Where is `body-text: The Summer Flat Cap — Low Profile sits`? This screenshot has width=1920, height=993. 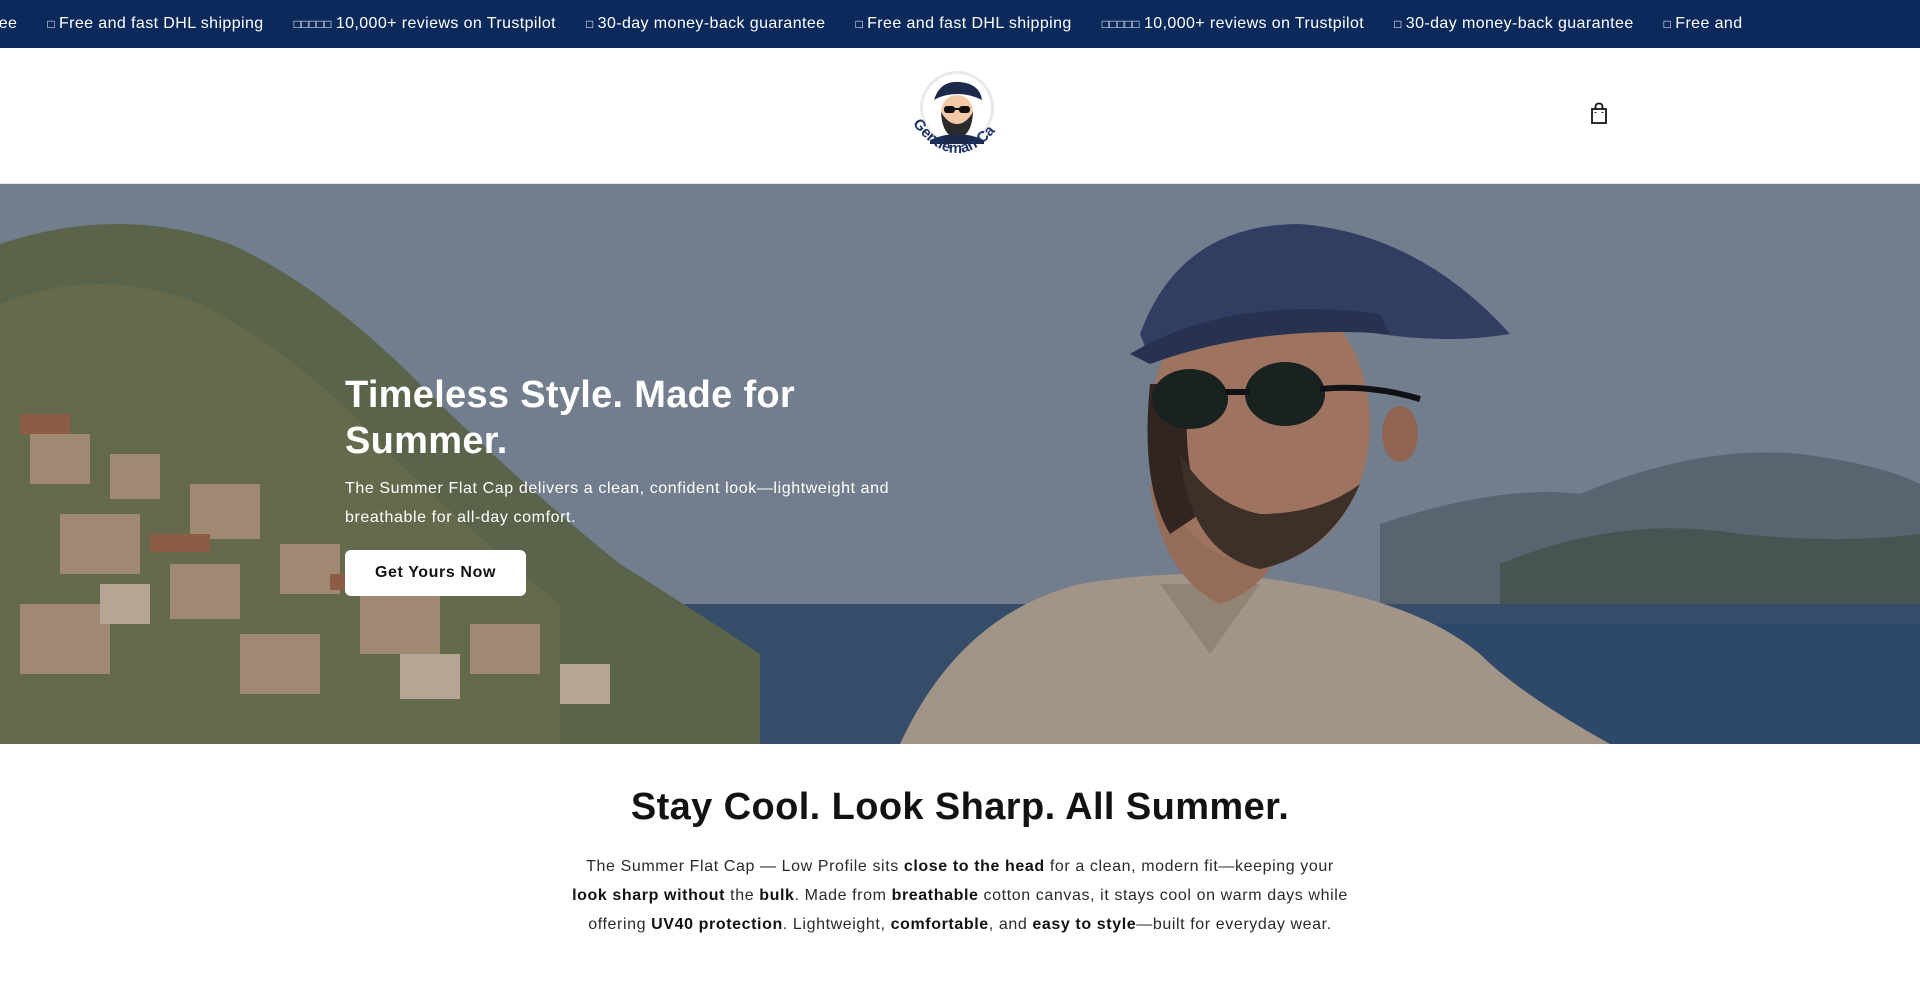
body-text: The Summer Flat Cap — Low Profile sits is located at coordinates (745, 866).